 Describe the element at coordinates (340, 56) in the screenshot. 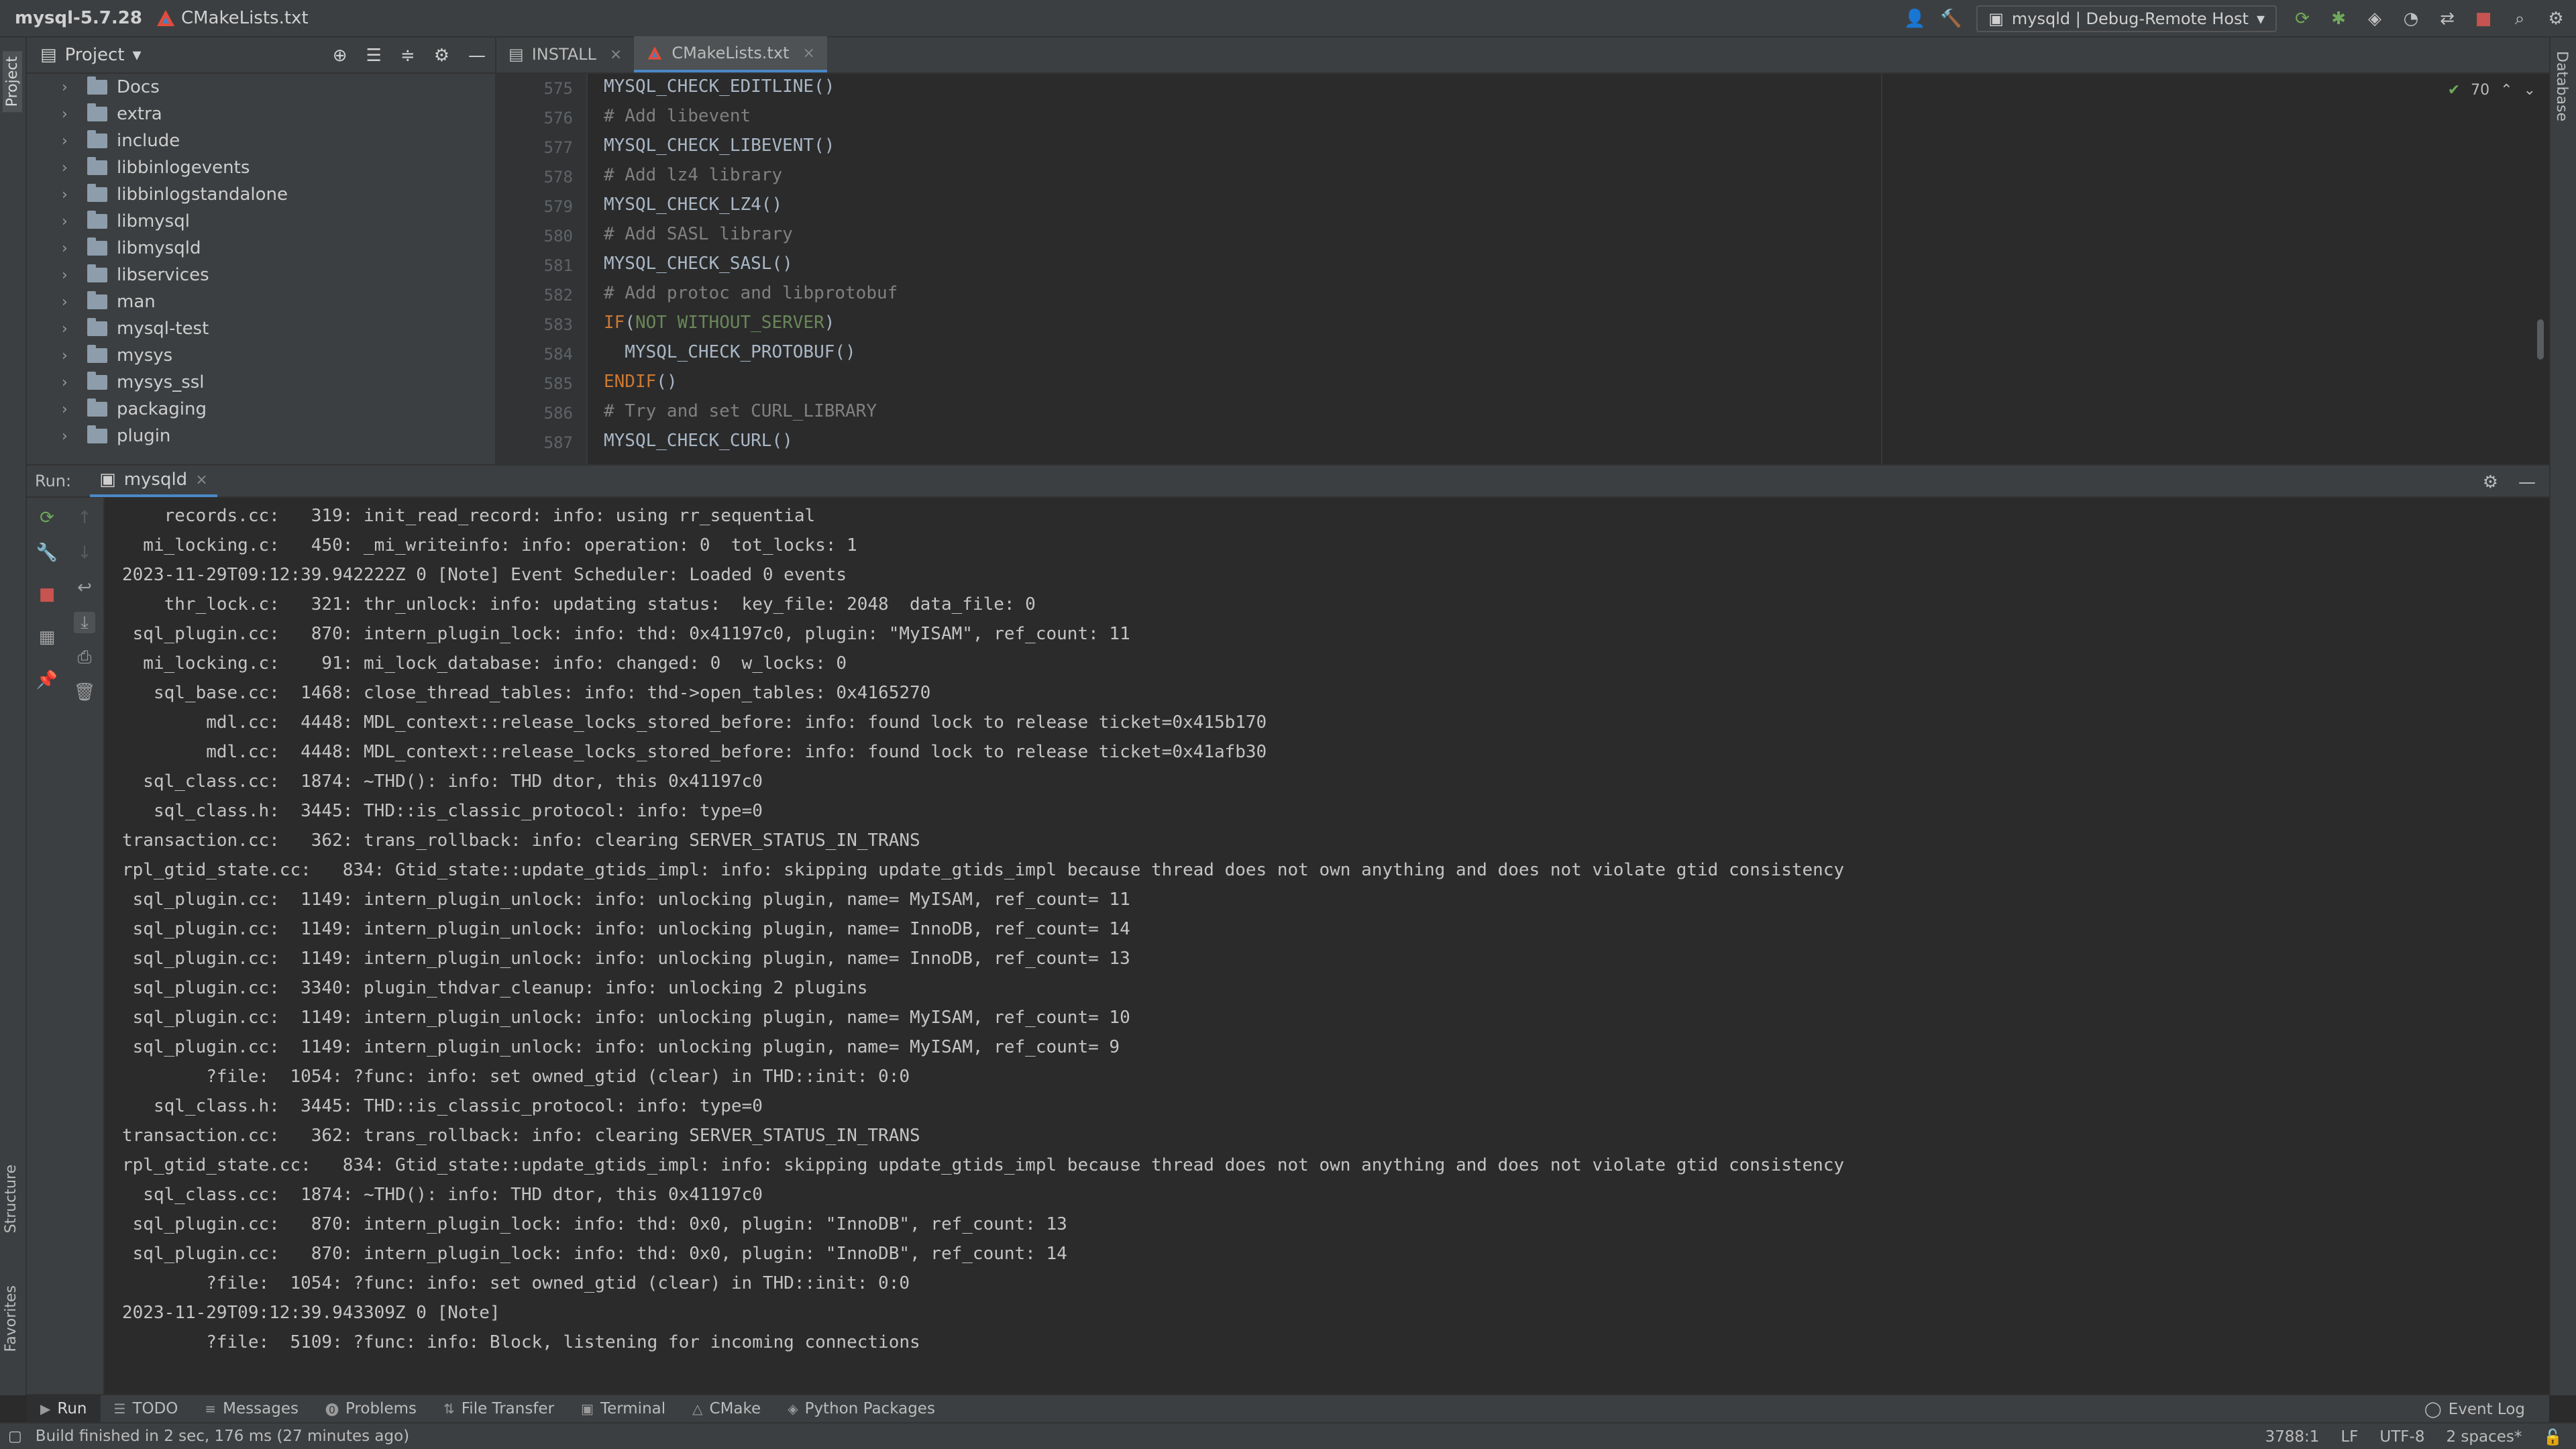

I see `locate-icon: ⊕` at that location.